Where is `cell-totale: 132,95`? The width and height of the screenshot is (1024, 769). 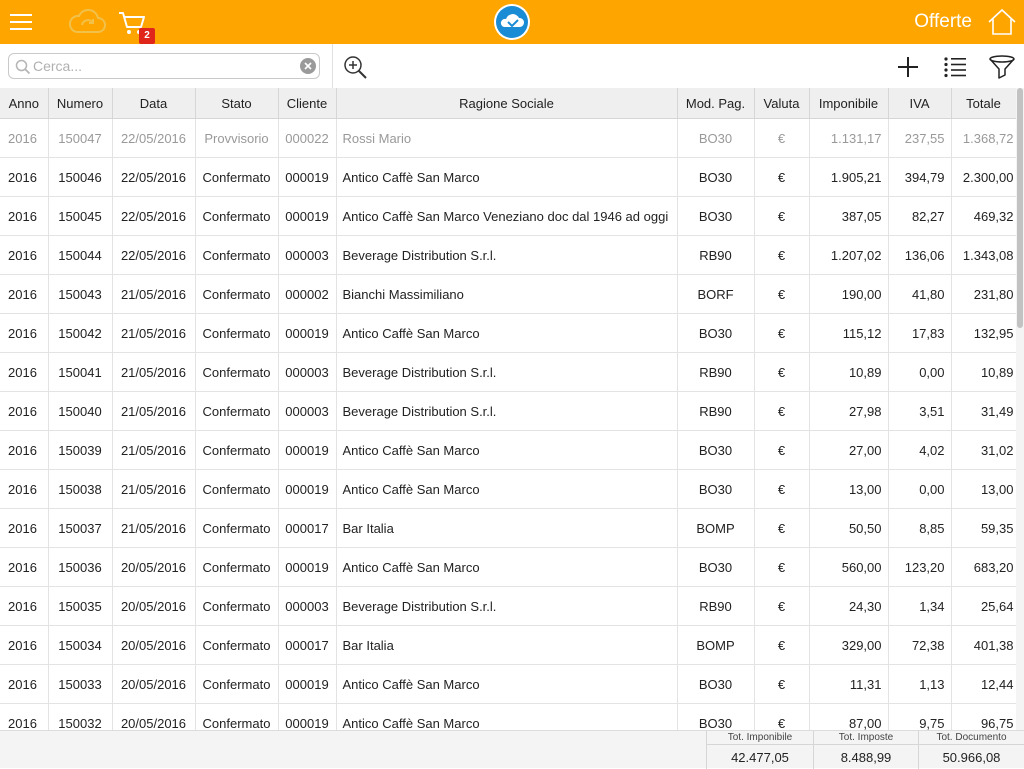
cell-totale: 132,95 is located at coordinates (984, 333).